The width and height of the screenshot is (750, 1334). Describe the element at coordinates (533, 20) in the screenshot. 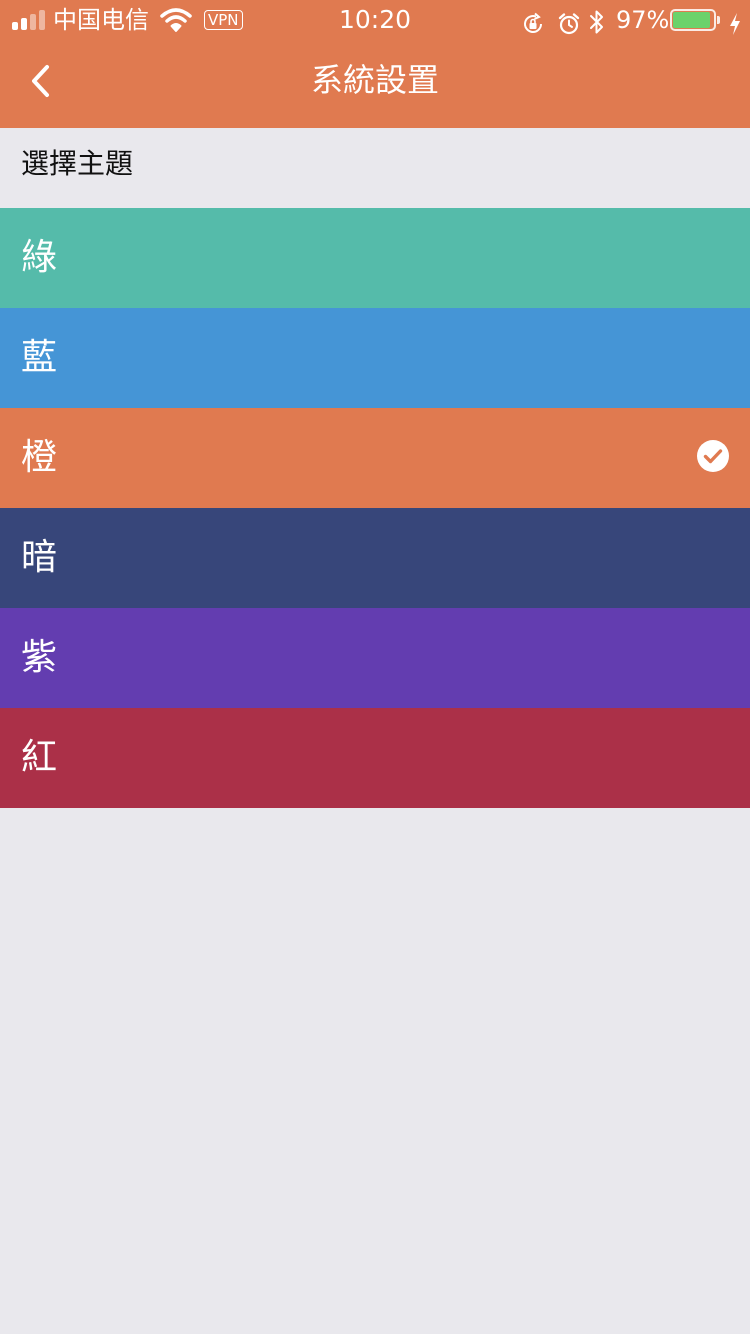

I see `rotation-lock-icon` at that location.